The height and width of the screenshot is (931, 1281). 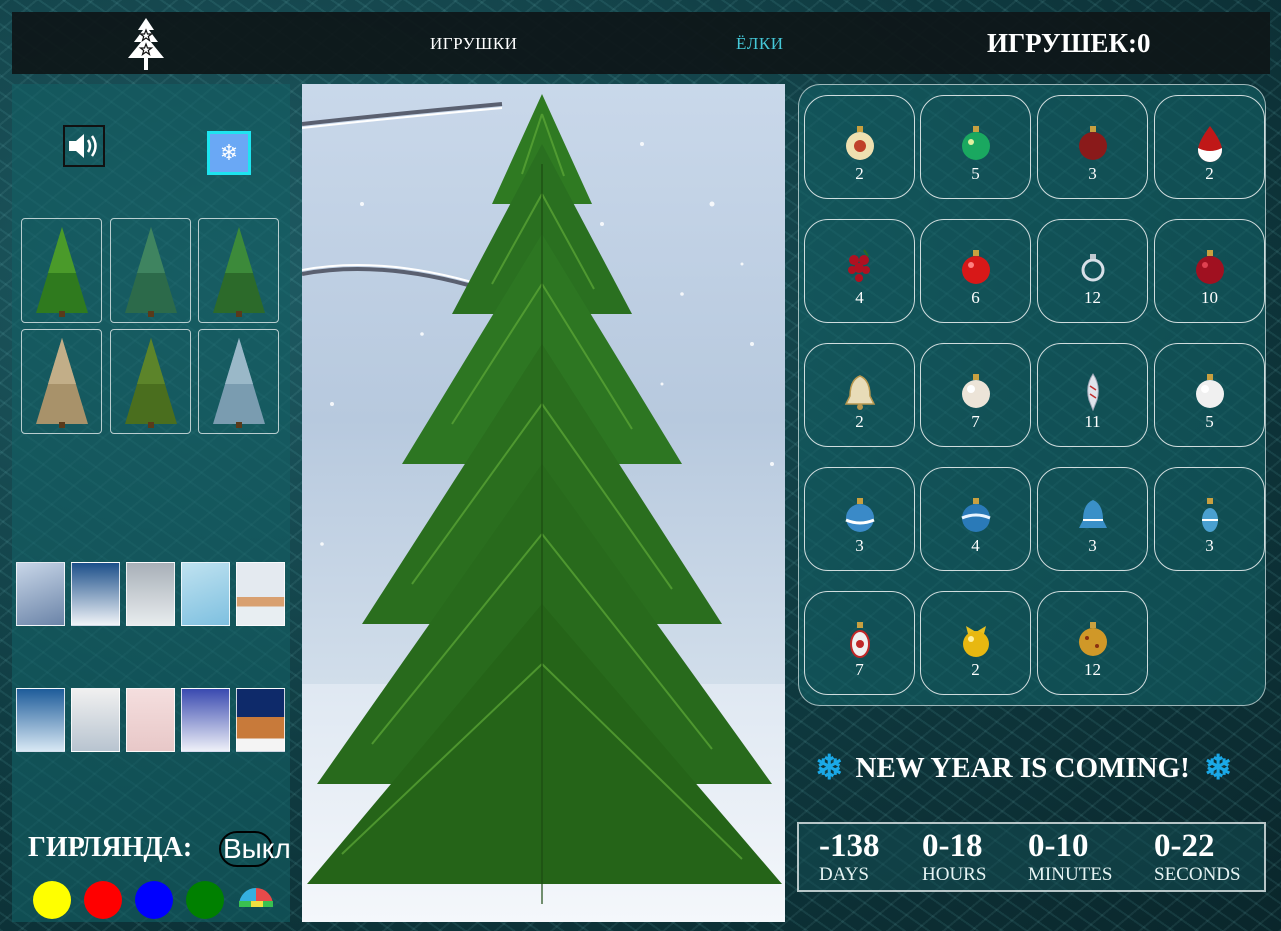 What do you see at coordinates (256, 896) in the screenshot?
I see `garland-color-multi` at bounding box center [256, 896].